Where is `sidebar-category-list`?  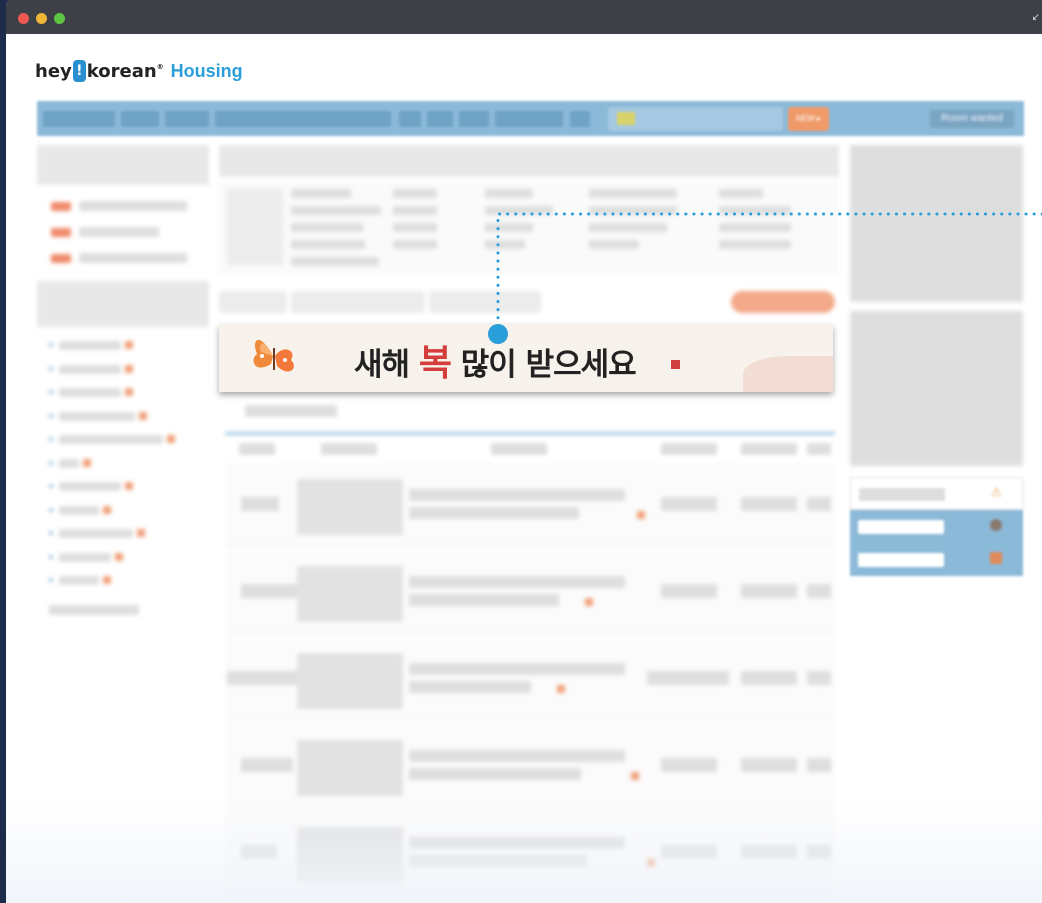 sidebar-category-list is located at coordinates (123, 463).